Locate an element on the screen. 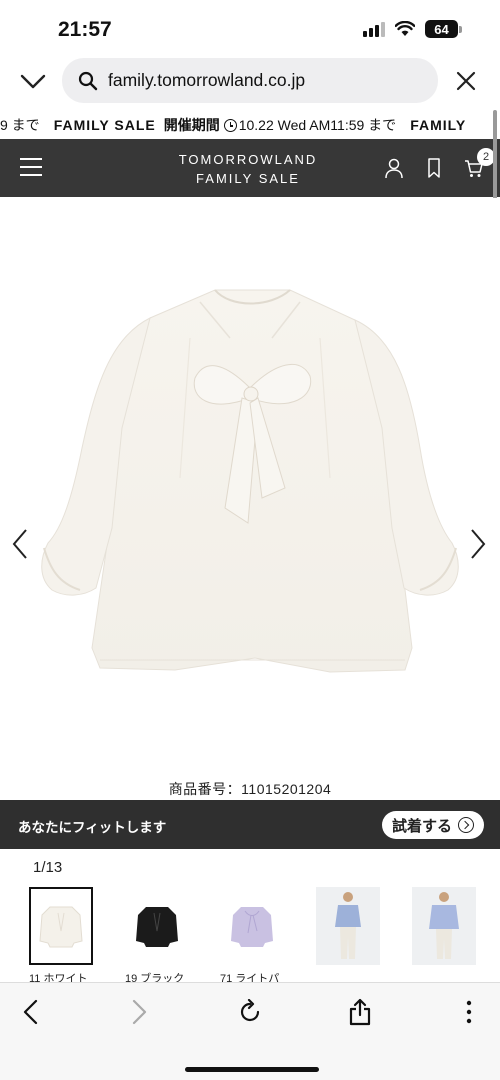 Image resolution: width=500 pixels, height=1080 pixels. battery-level: 64 is located at coordinates (441, 29).